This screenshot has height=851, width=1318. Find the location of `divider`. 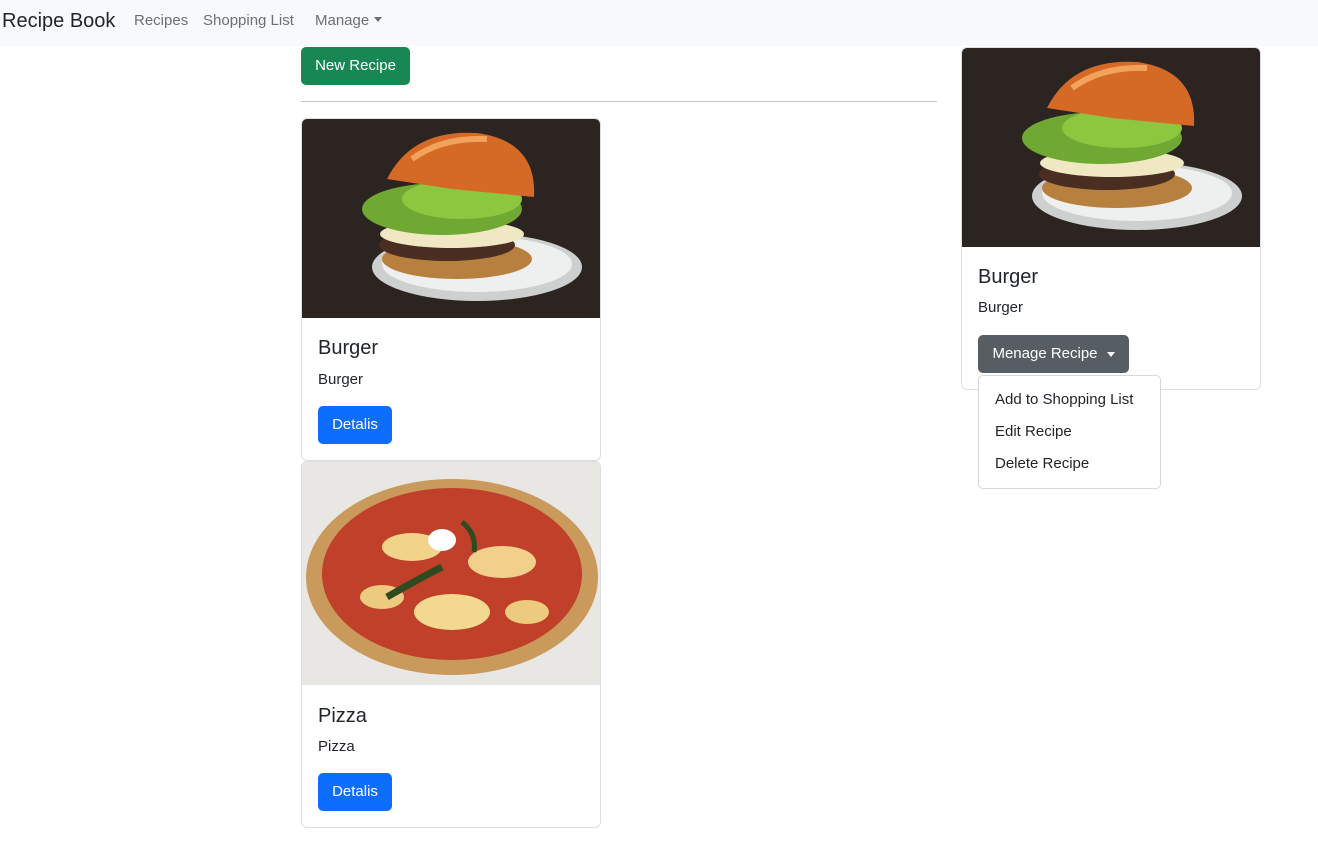

divider is located at coordinates (619, 101).